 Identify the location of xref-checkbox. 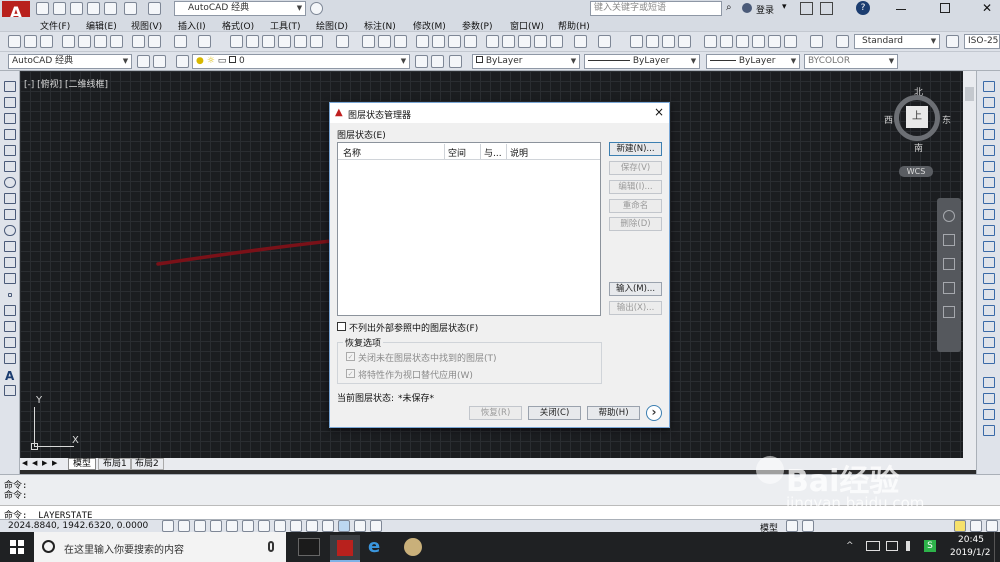
(341, 326).